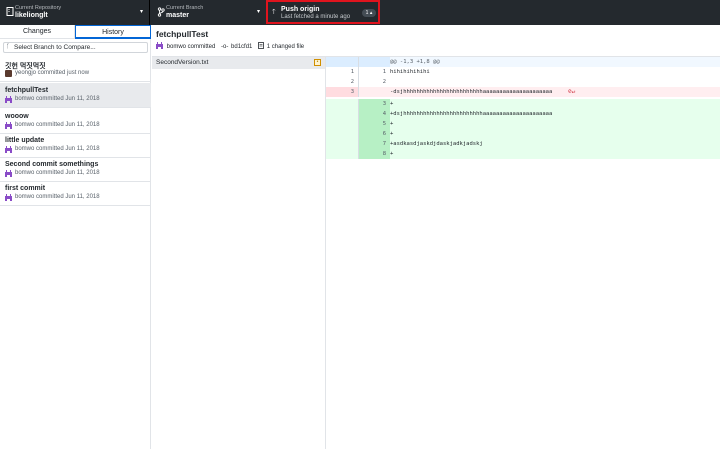 This screenshot has width=720, height=449. What do you see at coordinates (374, 134) in the screenshot?
I see `new-line-number: 6` at bounding box center [374, 134].